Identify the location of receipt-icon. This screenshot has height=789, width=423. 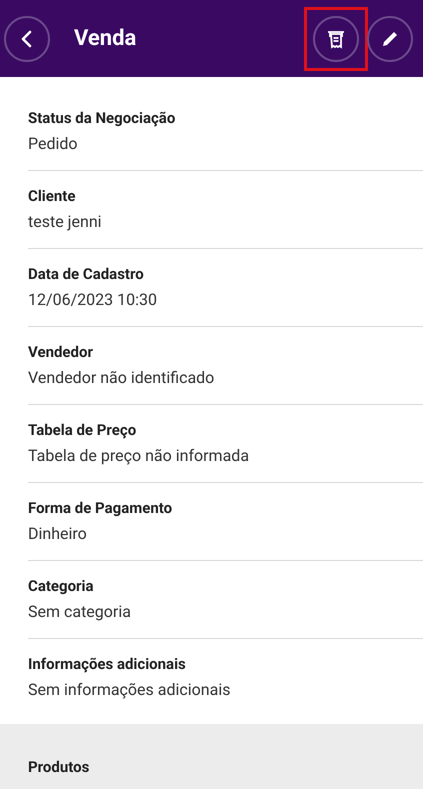
(336, 38).